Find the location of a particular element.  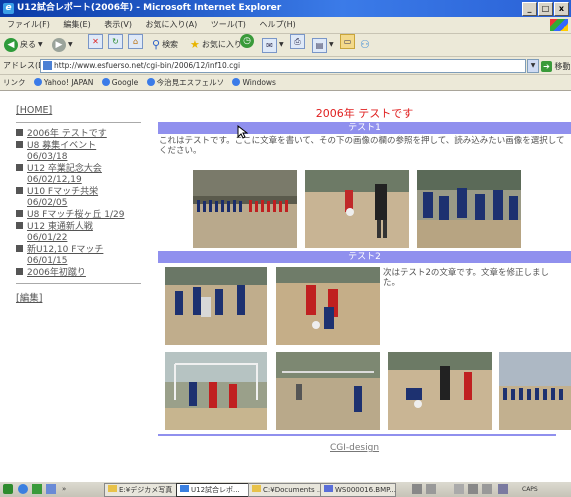

home-button: ⌂ is located at coordinates (135, 41).